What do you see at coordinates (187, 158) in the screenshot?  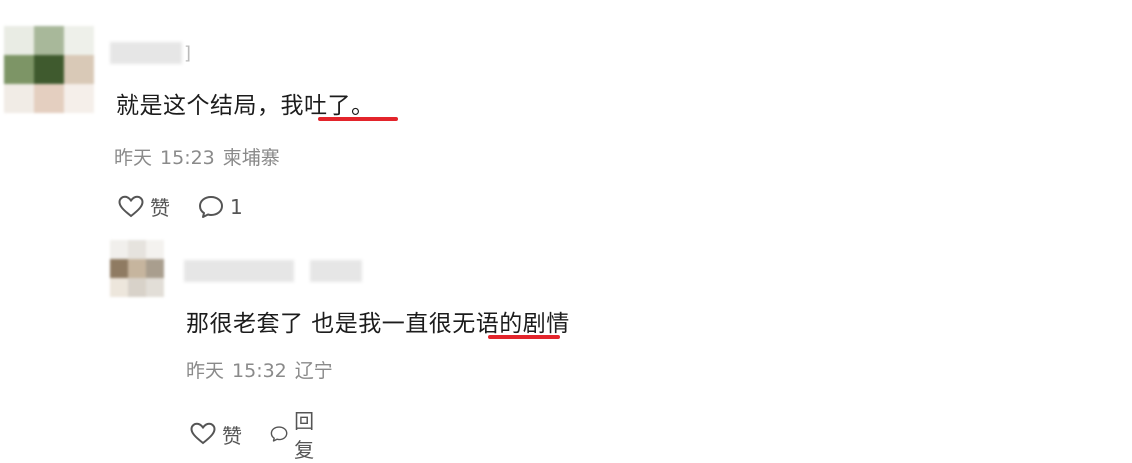 I see `comment-time: 15:23` at bounding box center [187, 158].